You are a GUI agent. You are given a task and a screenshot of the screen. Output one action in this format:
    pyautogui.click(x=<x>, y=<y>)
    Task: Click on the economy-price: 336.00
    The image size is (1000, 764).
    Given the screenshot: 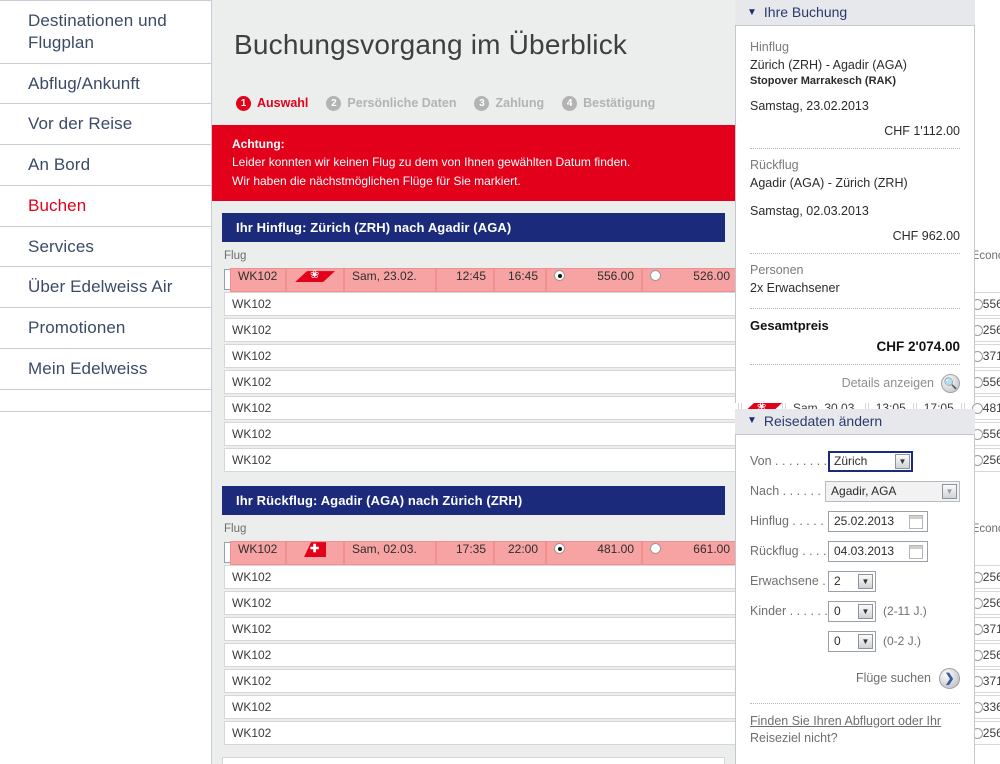 What is the action you would take?
    pyautogui.click(x=991, y=707)
    